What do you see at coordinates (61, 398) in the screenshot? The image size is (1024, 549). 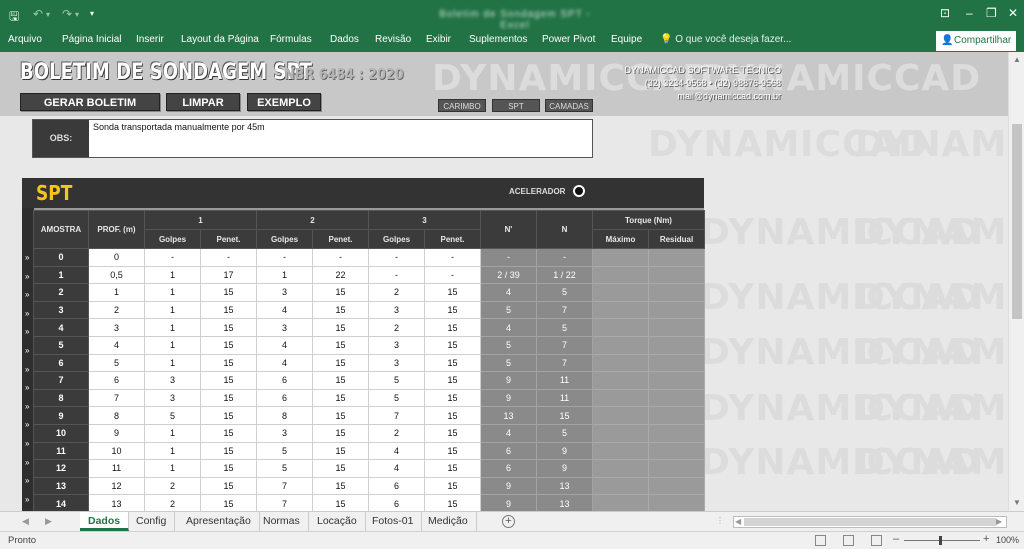 I see `cell-sample: 8` at bounding box center [61, 398].